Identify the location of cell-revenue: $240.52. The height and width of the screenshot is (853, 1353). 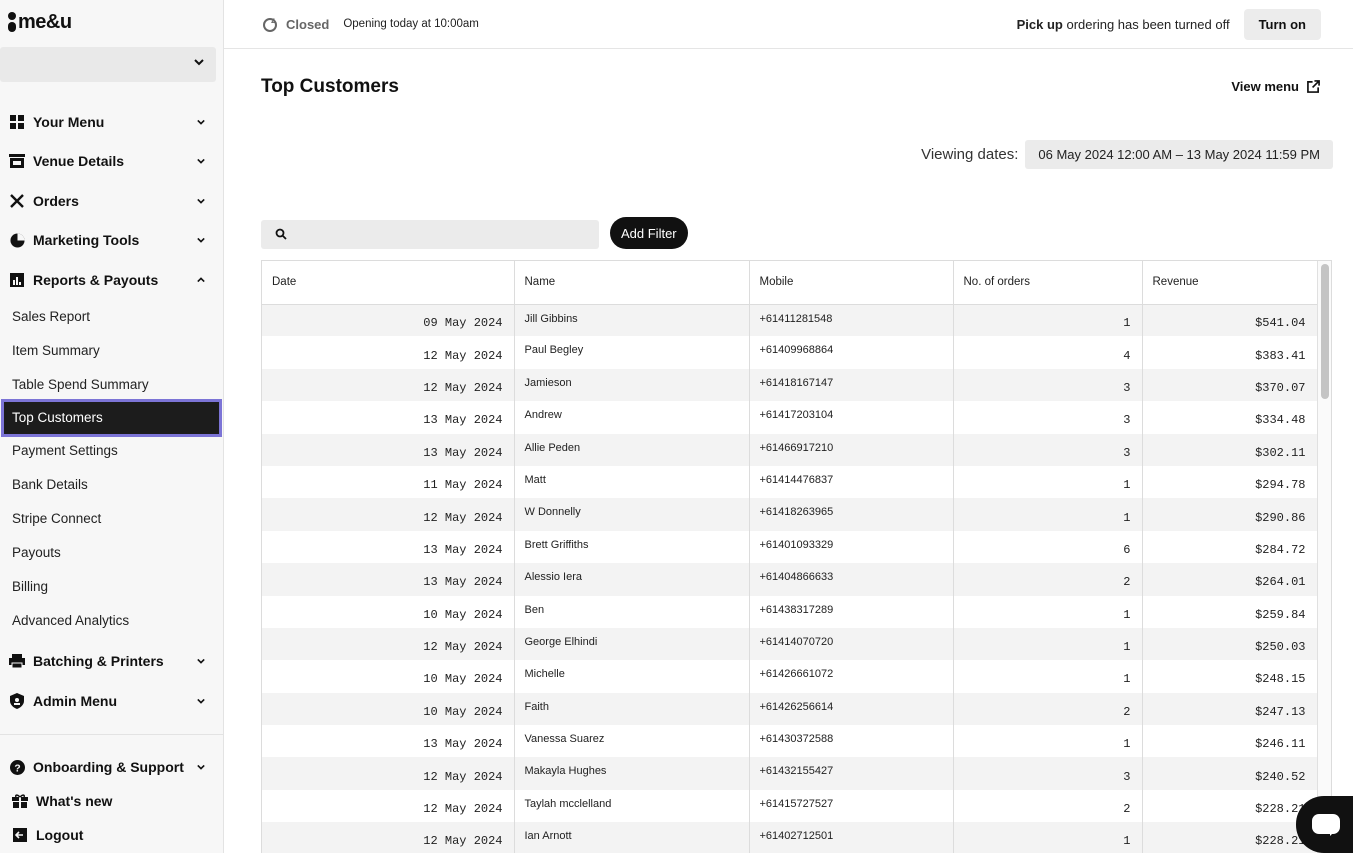
(1230, 773).